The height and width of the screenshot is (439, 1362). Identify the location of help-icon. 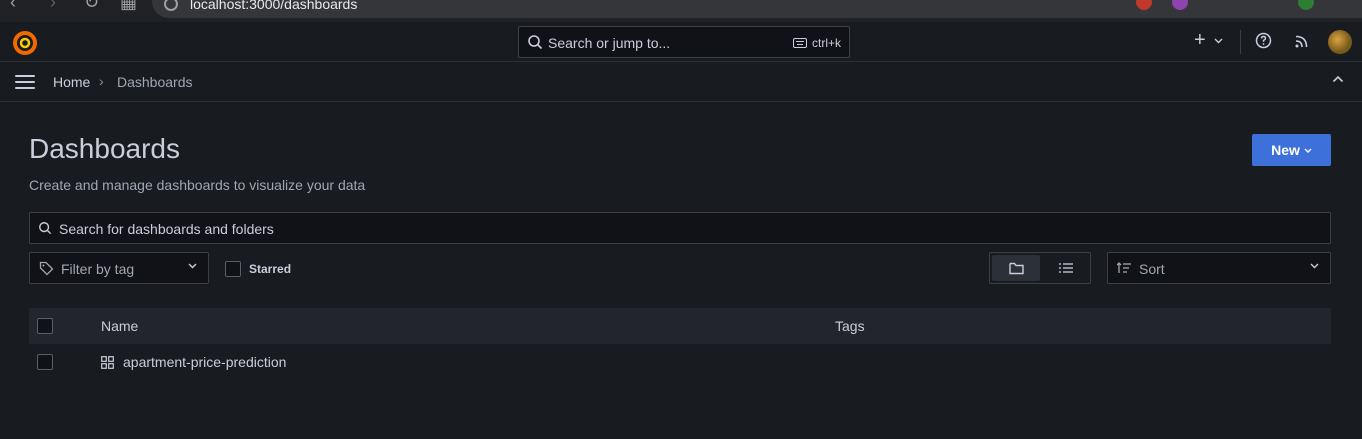
(1263, 40).